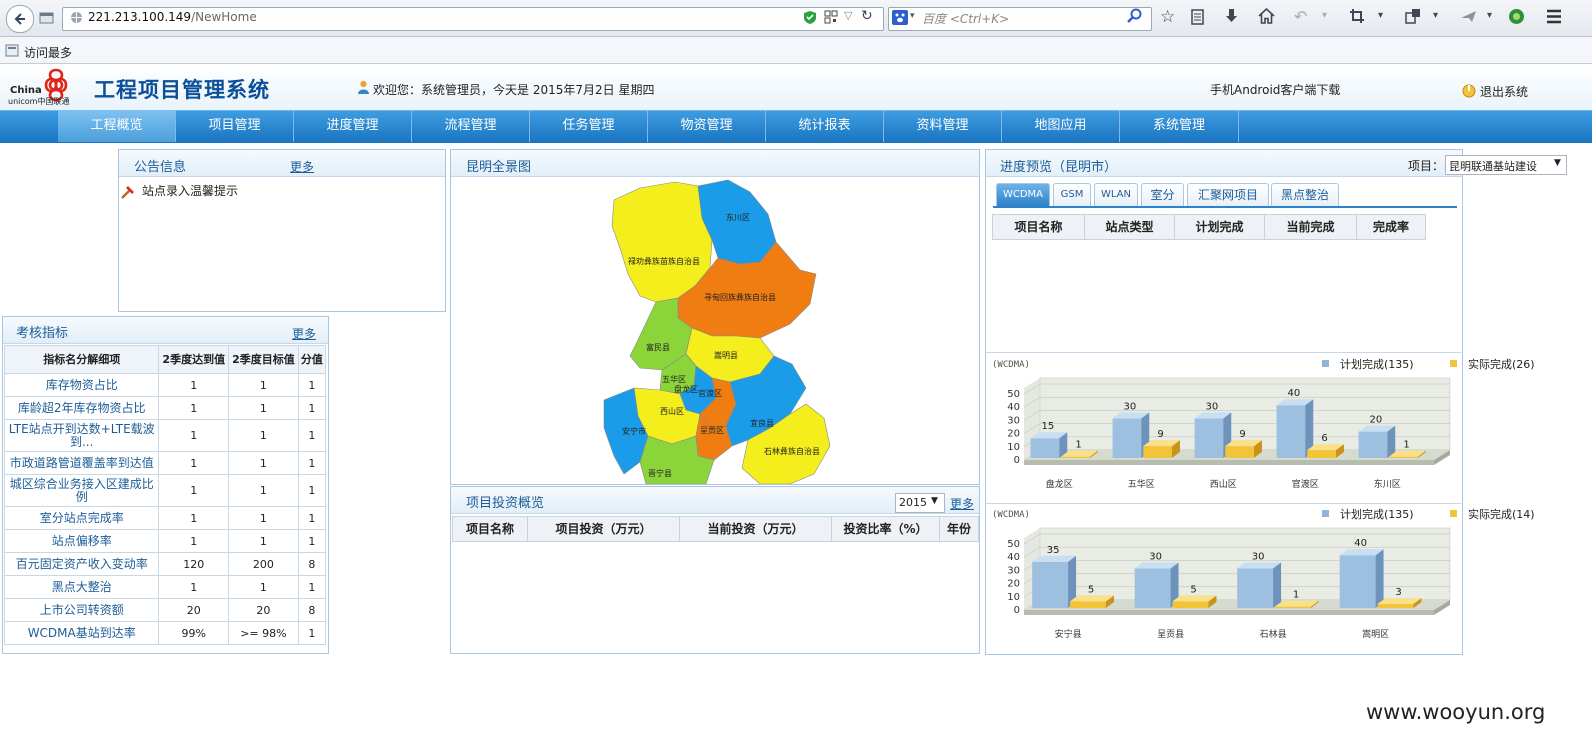  What do you see at coordinates (1116, 194) in the screenshot?
I see `tab-wlan: WLAN` at bounding box center [1116, 194].